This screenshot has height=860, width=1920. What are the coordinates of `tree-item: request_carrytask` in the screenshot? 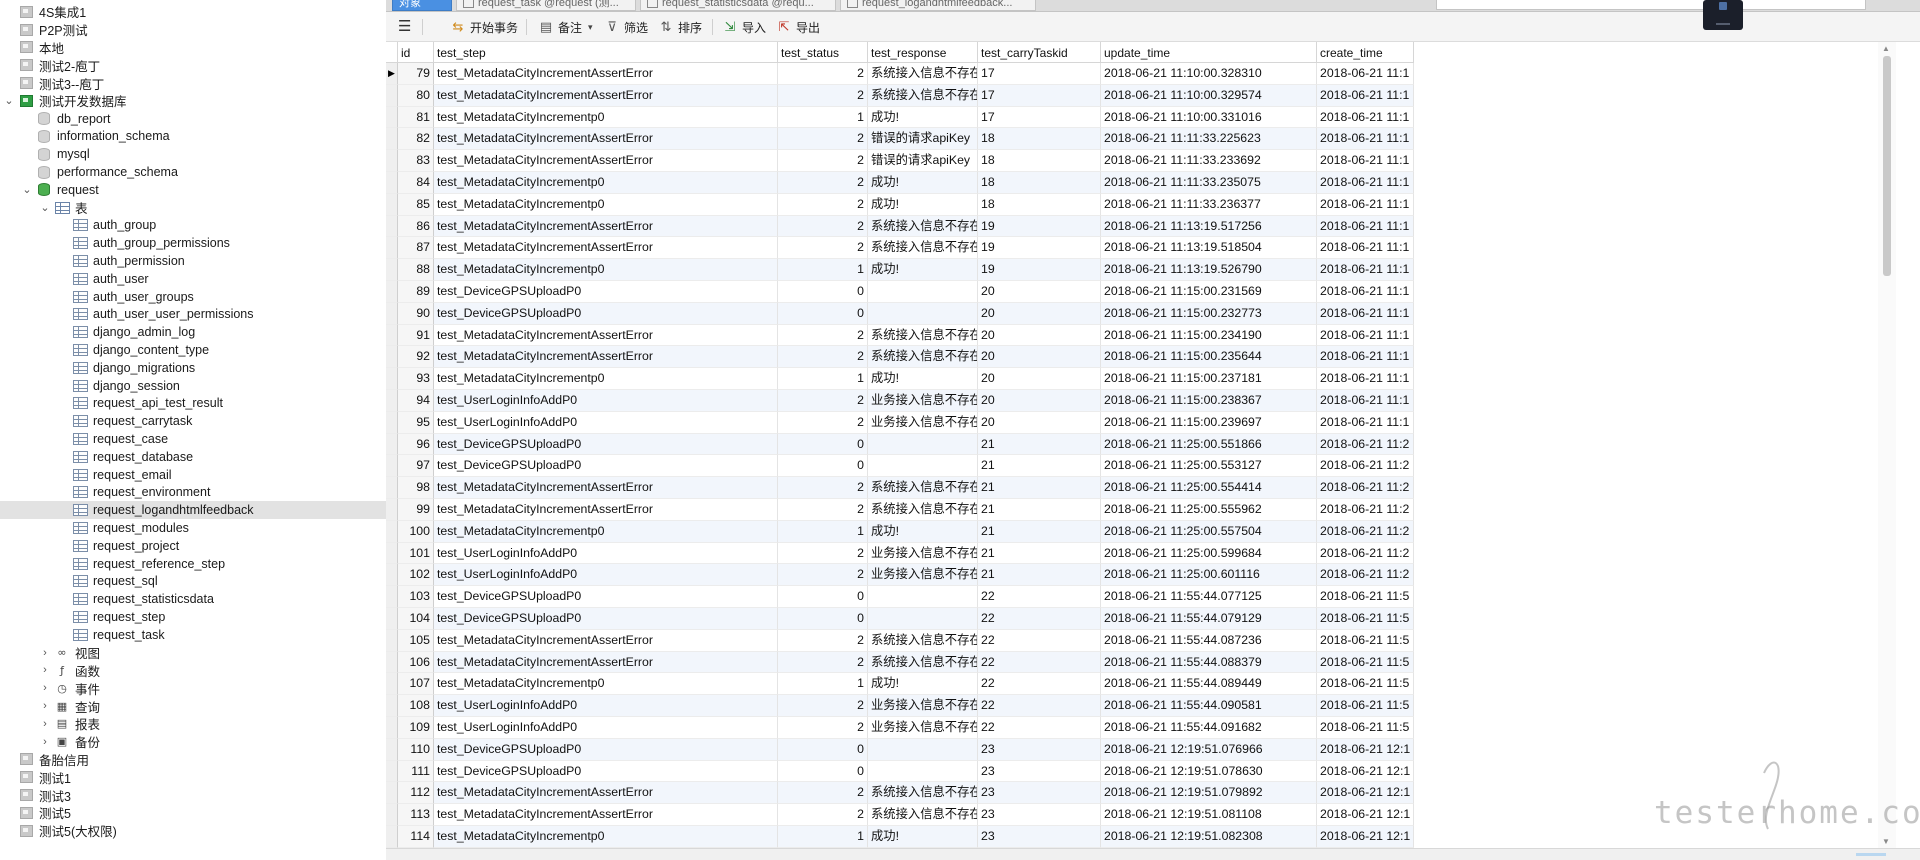 It's located at (193, 421).